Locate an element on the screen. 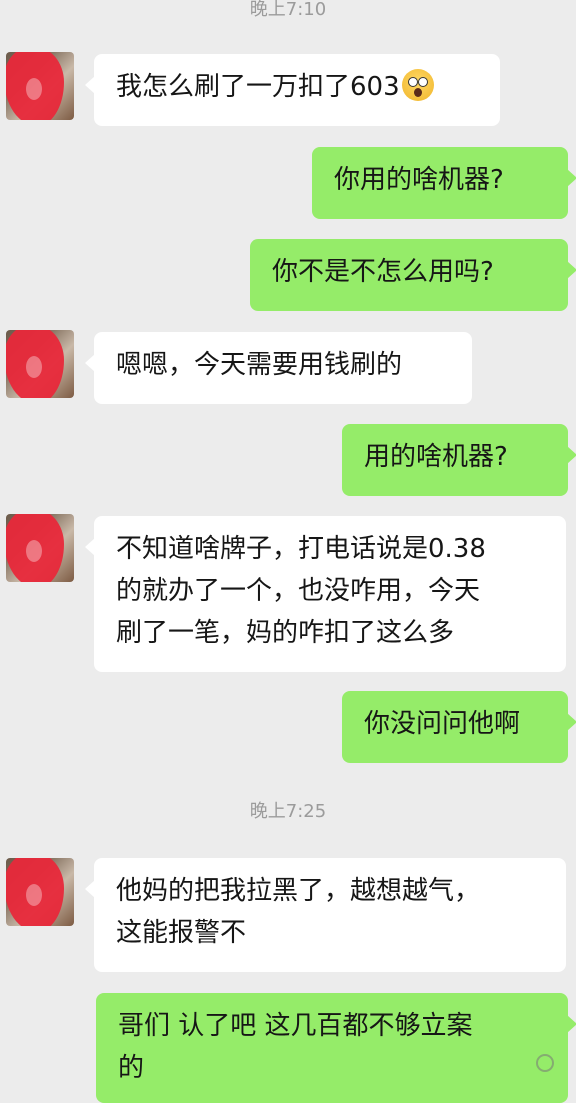  message-text-line: 他妈的把我拉黑了，越想越气， is located at coordinates (298, 891).